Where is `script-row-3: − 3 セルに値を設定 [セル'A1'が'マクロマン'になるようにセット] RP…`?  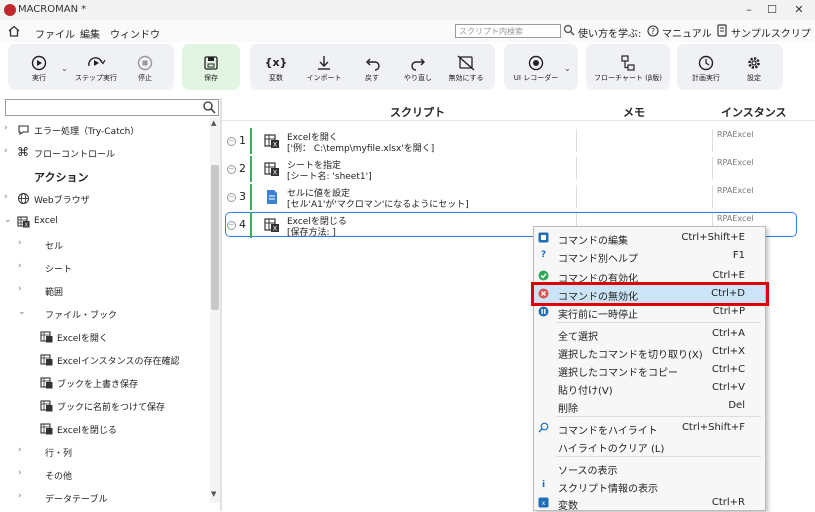 script-row-3: − 3 セルに値を設定 [セル'A1'が'マクロマン'になるようにセット] RP… is located at coordinates (511, 197).